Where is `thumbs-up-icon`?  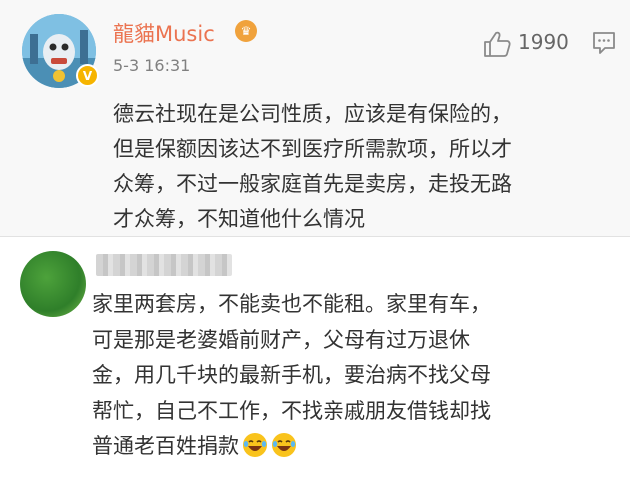 thumbs-up-icon is located at coordinates (497, 44).